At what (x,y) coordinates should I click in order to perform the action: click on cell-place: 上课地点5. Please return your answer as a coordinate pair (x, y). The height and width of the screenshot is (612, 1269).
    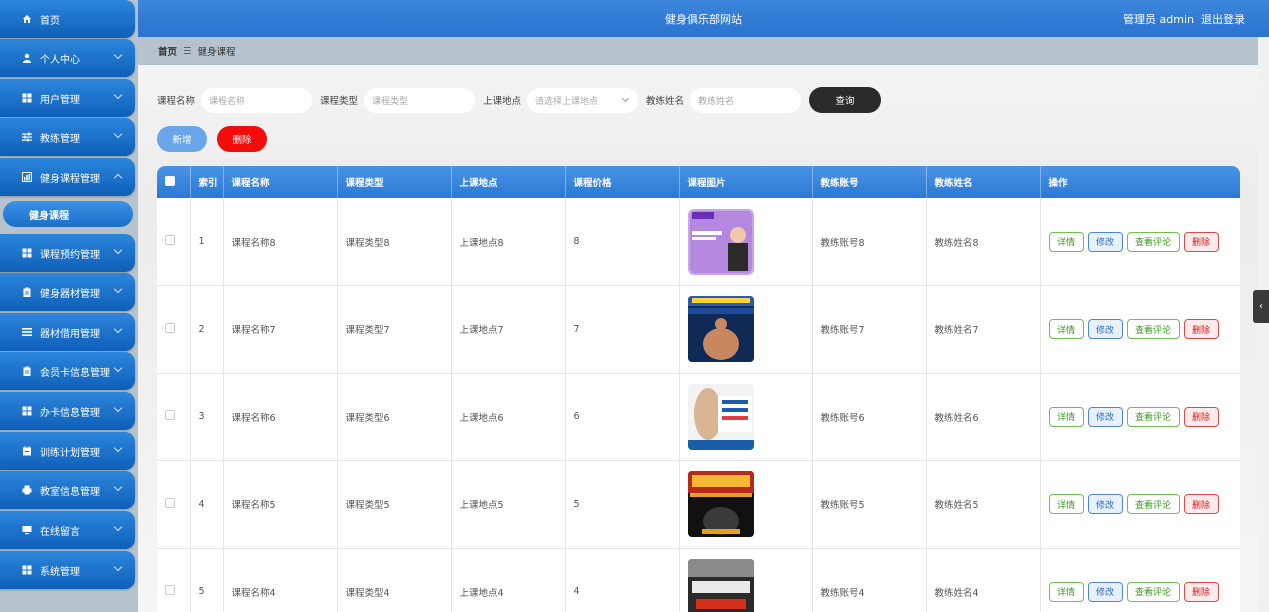
    Looking at the image, I should click on (508, 504).